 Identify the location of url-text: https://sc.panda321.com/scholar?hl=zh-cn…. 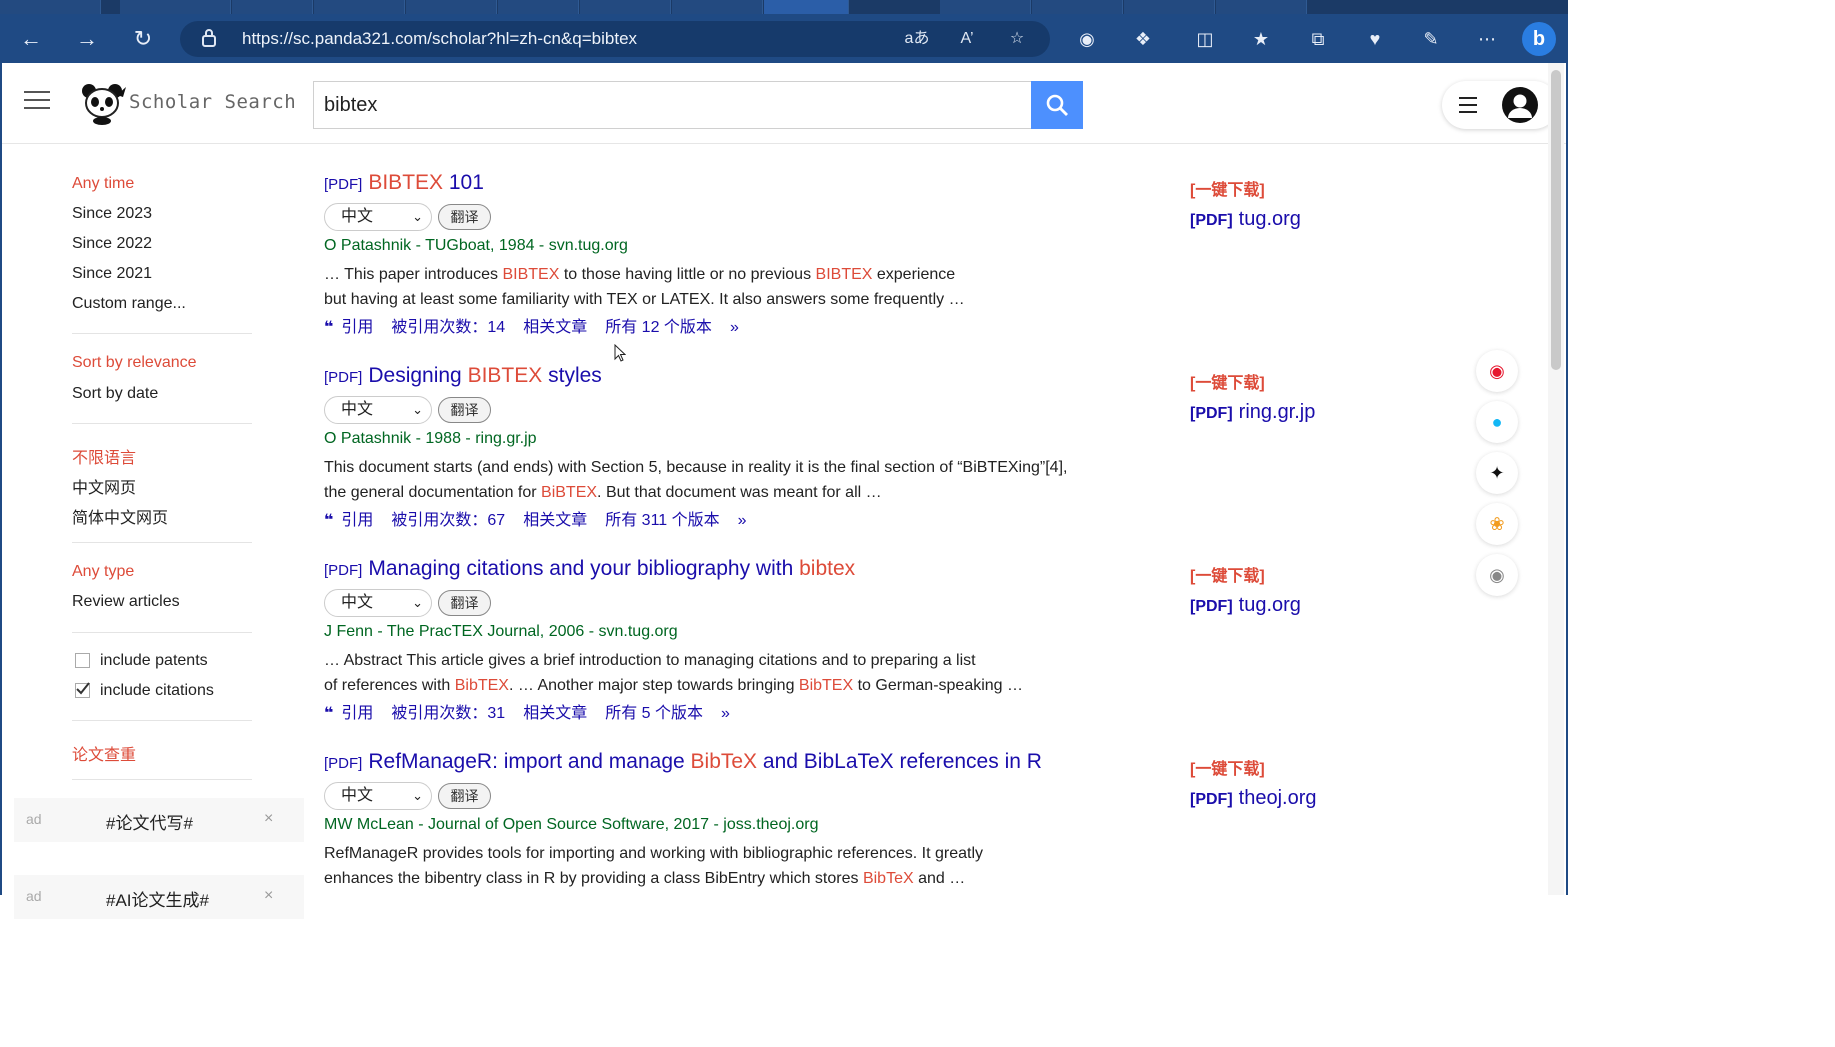
(439, 39).